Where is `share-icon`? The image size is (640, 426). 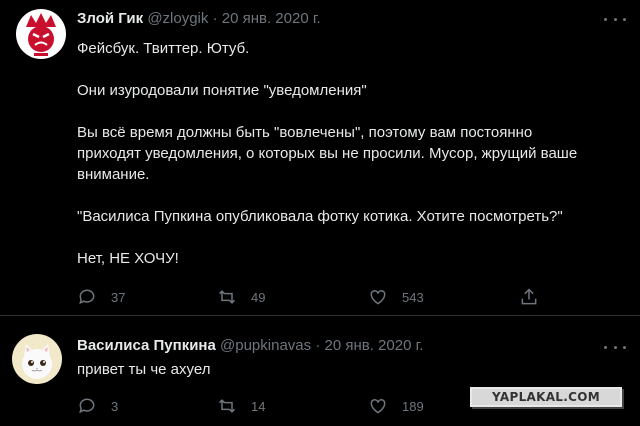
share-icon is located at coordinates (529, 296).